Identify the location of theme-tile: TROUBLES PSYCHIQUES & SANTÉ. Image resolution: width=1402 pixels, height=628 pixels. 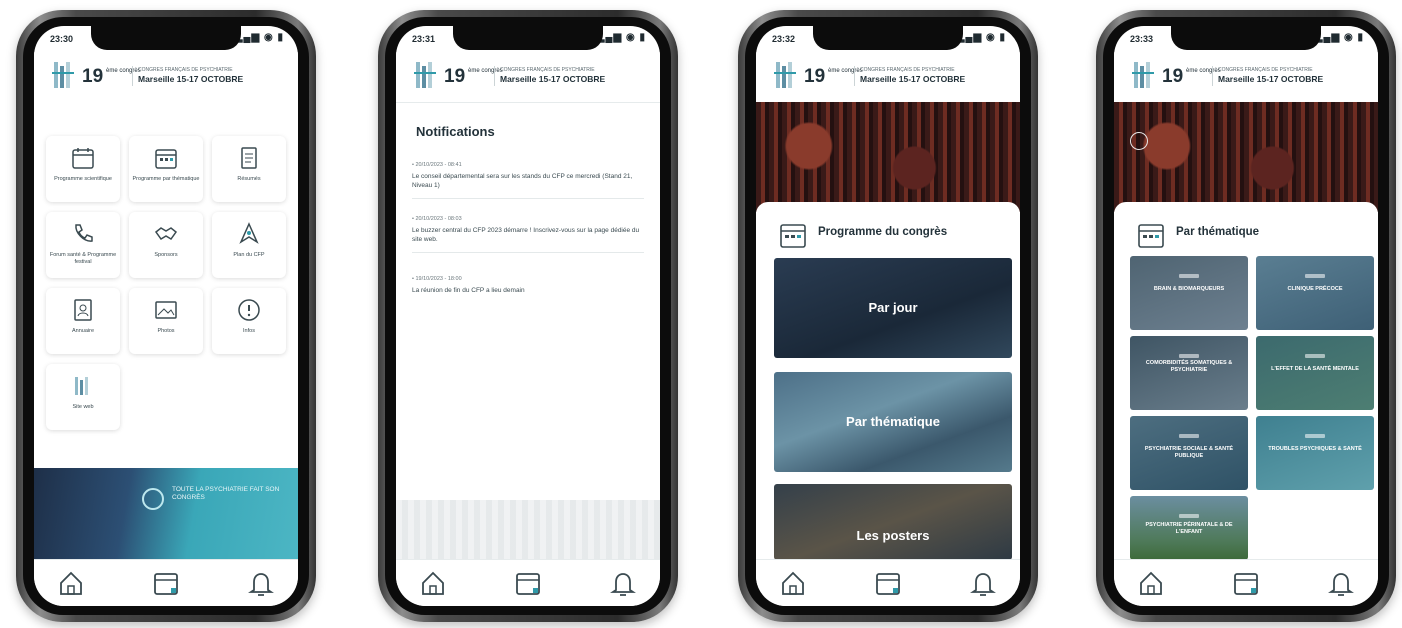
(1315, 453).